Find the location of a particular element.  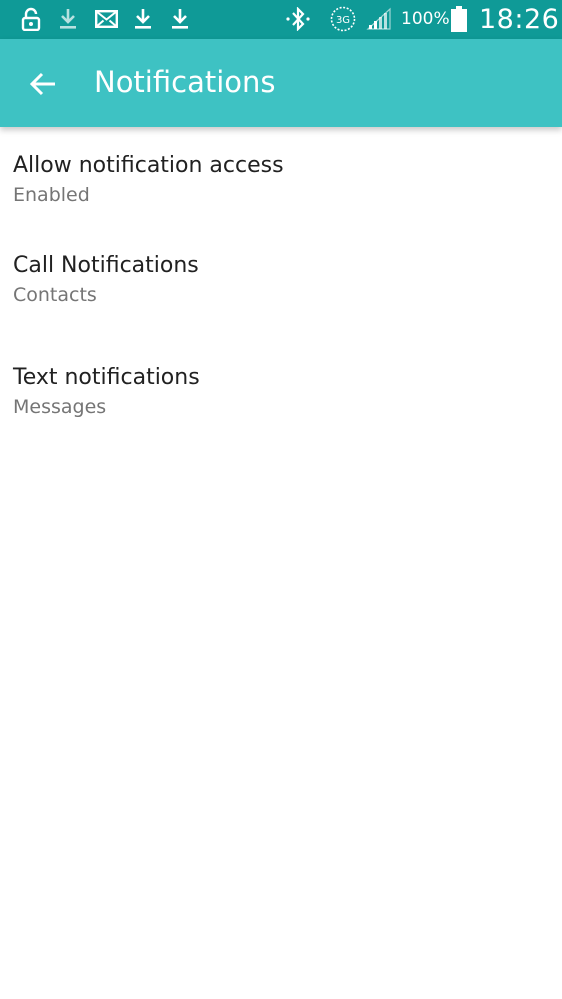

svg-text: 3G is located at coordinates (343, 20).